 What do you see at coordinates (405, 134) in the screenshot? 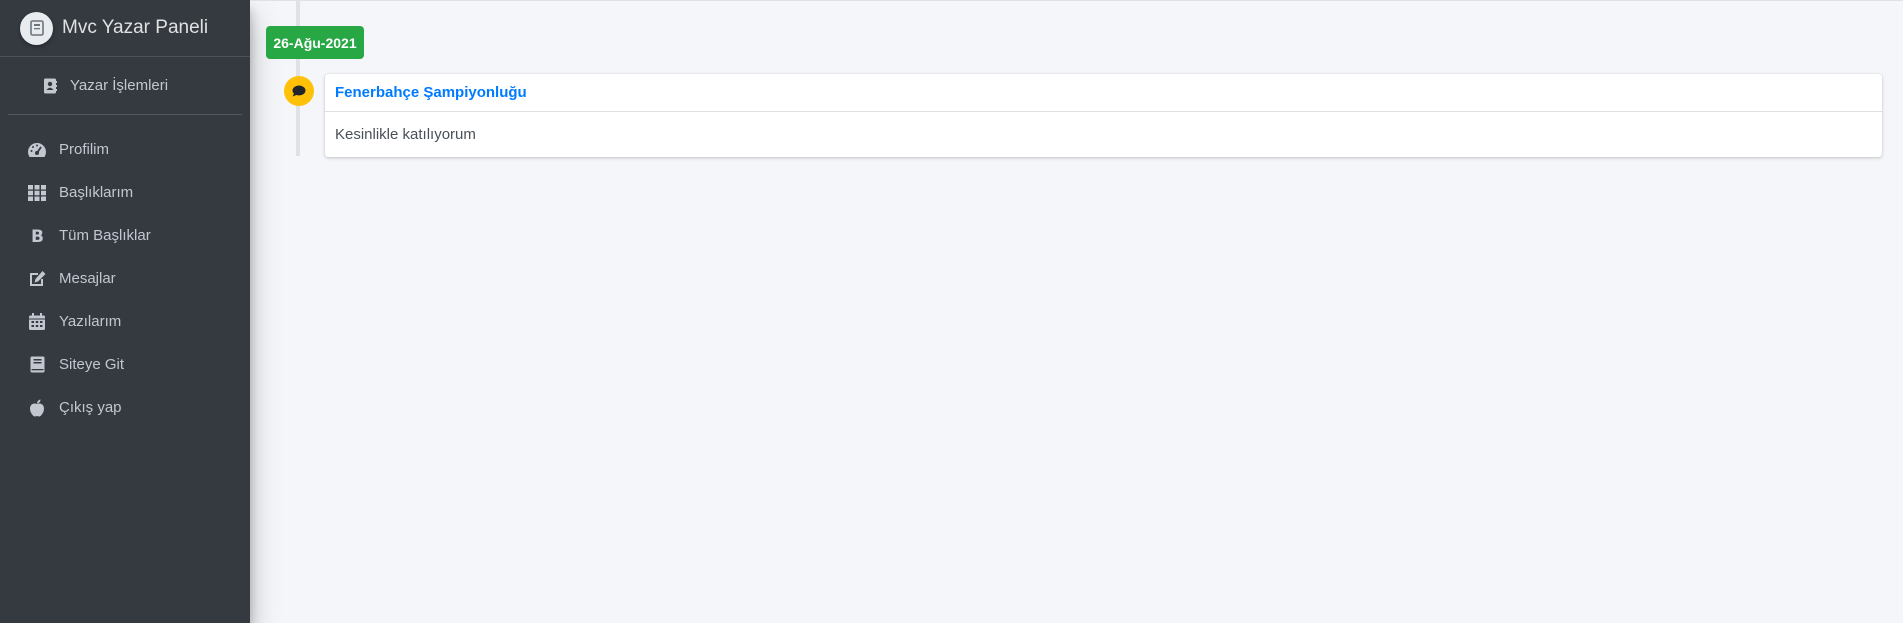
I see `timeline-item-body: Kesinlikle katılıyorum` at bounding box center [405, 134].